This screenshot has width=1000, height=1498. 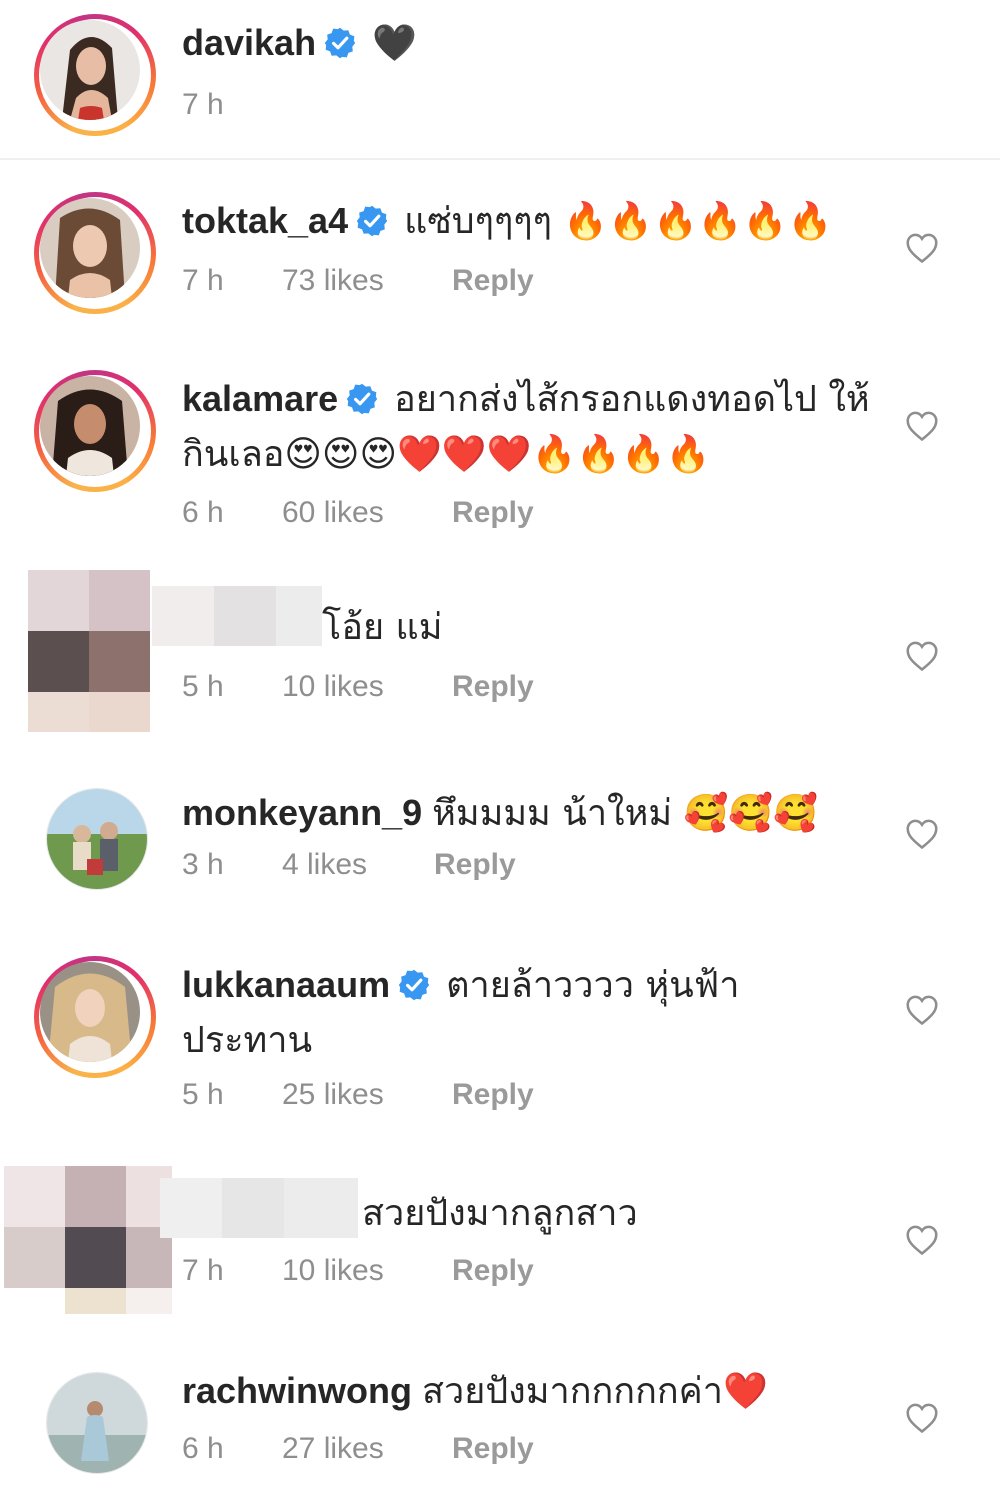 What do you see at coordinates (367, 513) in the screenshot?
I see `comment-likes: 60 likes` at bounding box center [367, 513].